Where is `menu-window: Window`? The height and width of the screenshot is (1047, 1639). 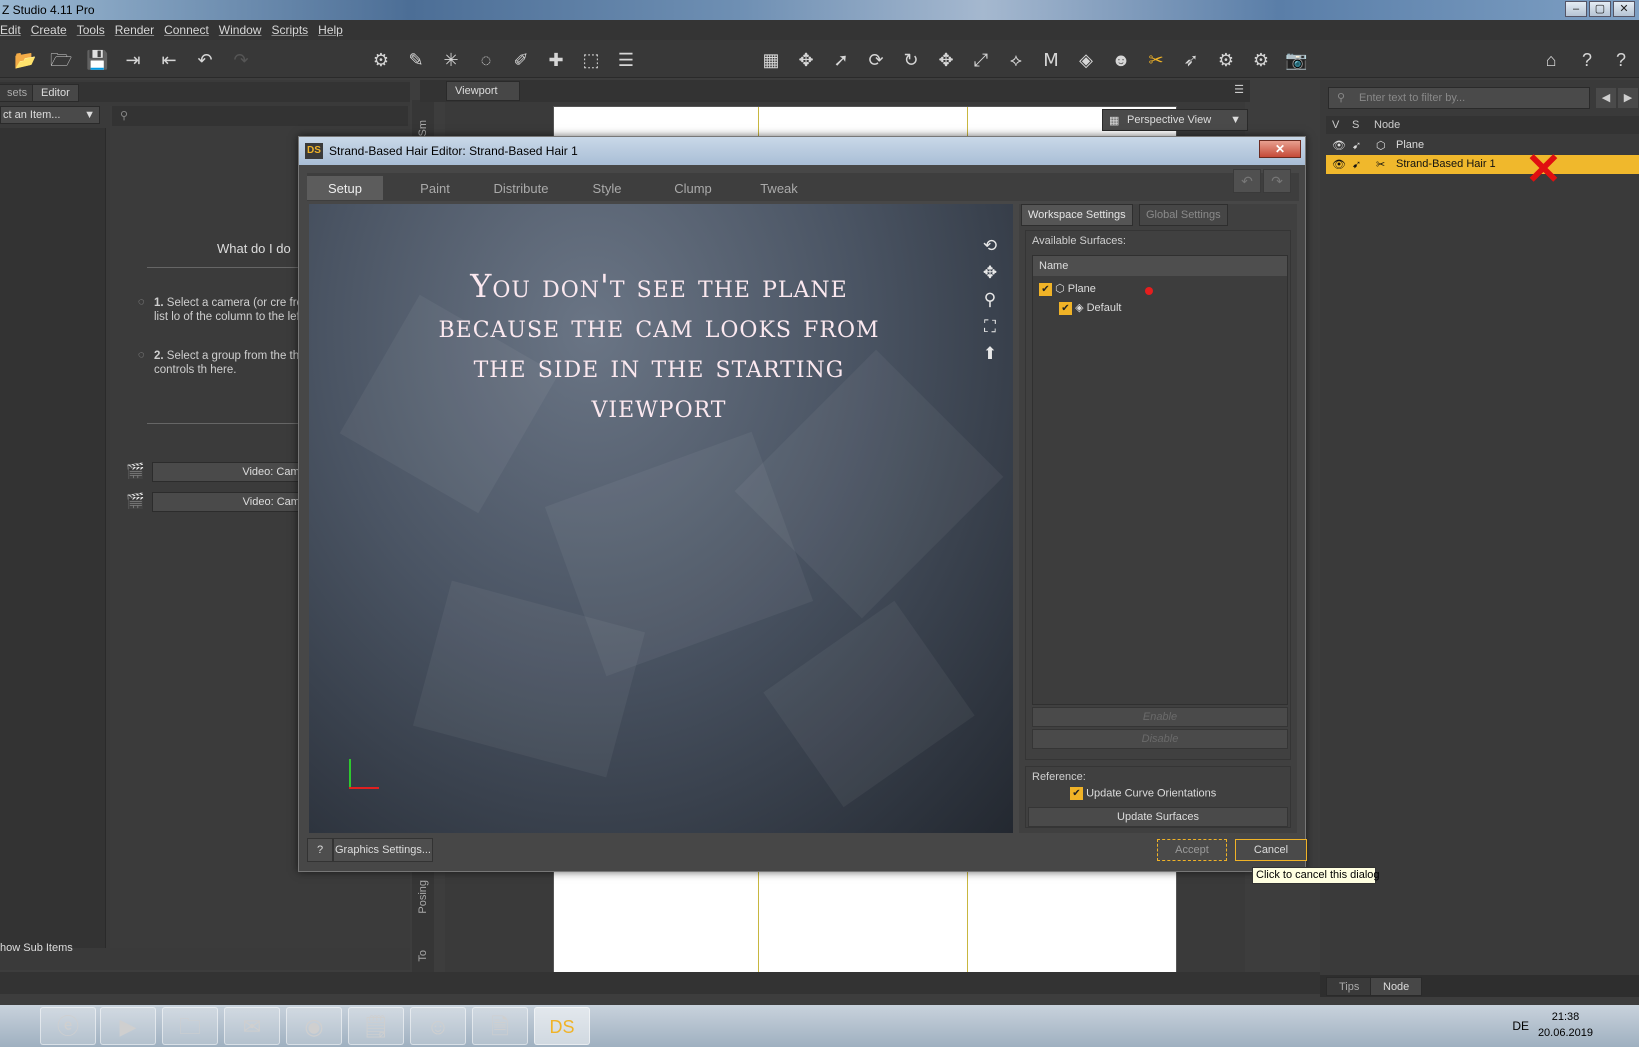
menu-window: Window is located at coordinates (240, 30).